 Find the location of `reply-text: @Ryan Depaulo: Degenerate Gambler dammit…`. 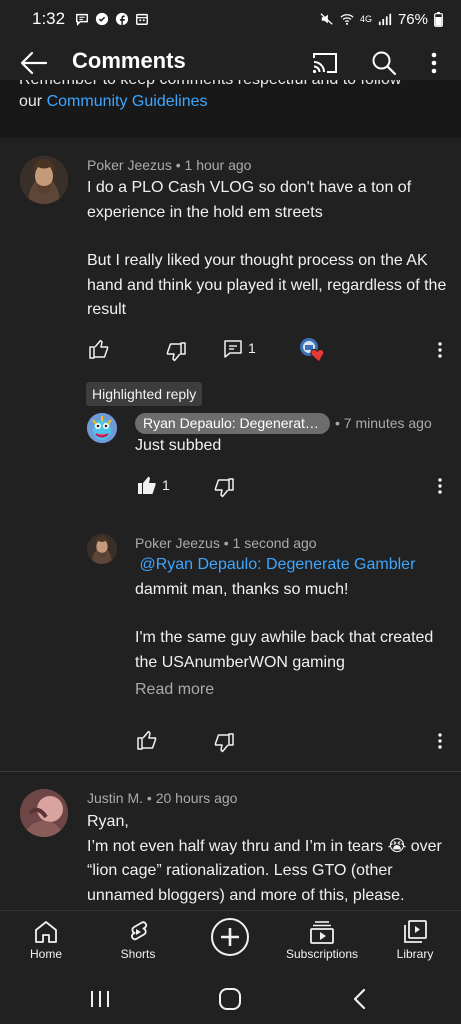

reply-text: @Ryan Depaulo: Degenerate Gambler dammit… is located at coordinates (285, 613).